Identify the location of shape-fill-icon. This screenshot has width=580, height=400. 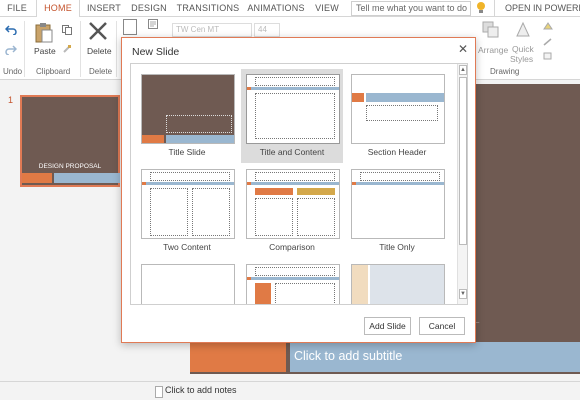
(548, 26).